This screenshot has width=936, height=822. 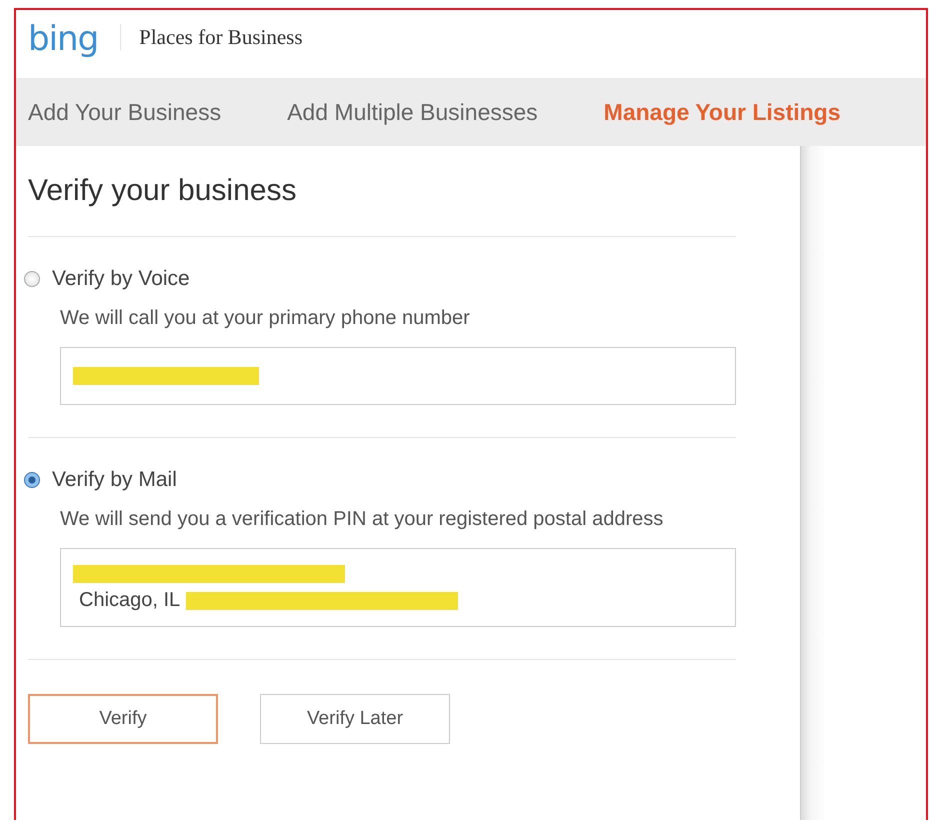 I want to click on page-heading: Verify your business, so click(x=163, y=191).